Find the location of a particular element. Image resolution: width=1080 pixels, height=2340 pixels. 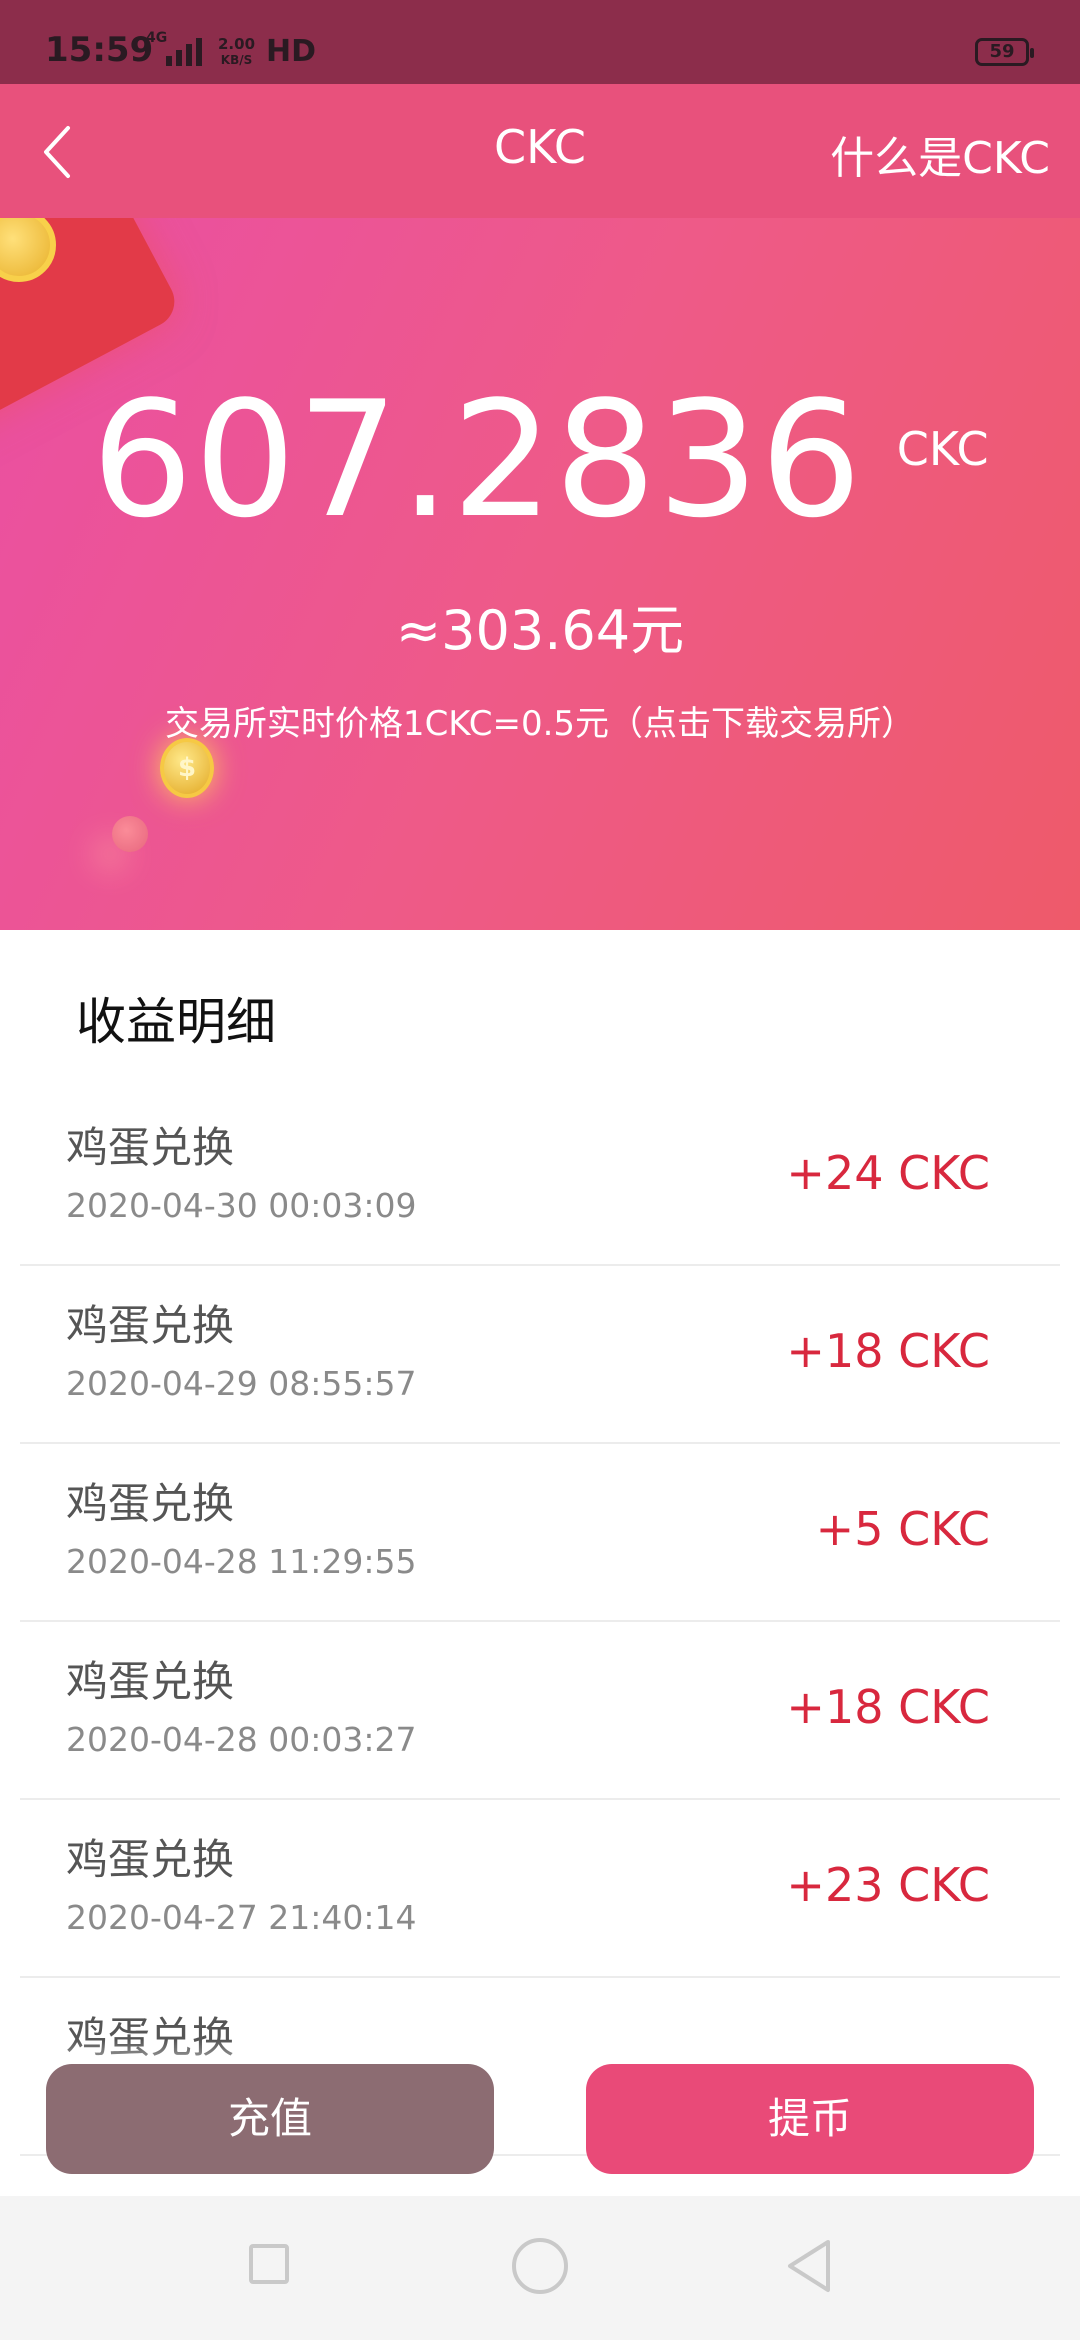

transaction-time: 2020-04-29 08:55:57 is located at coordinates (241, 1383).